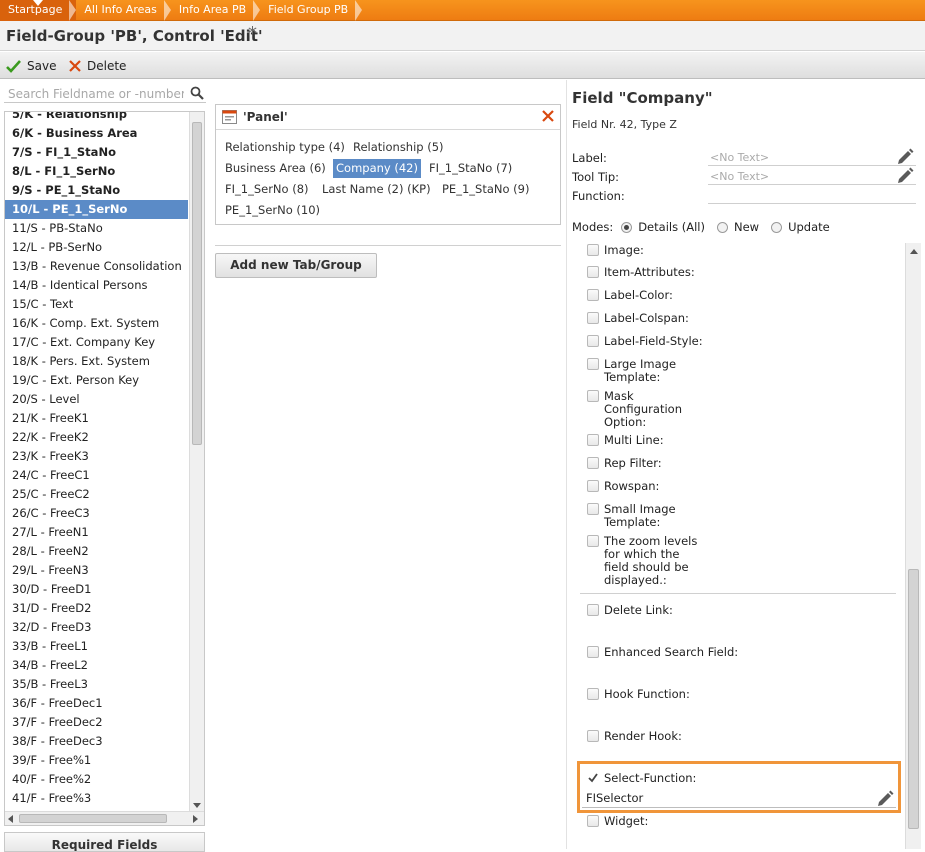 Image resolution: width=925 pixels, height=852 pixels. I want to click on panel-tab-item: PE_1_StaNo (9), so click(485, 189).